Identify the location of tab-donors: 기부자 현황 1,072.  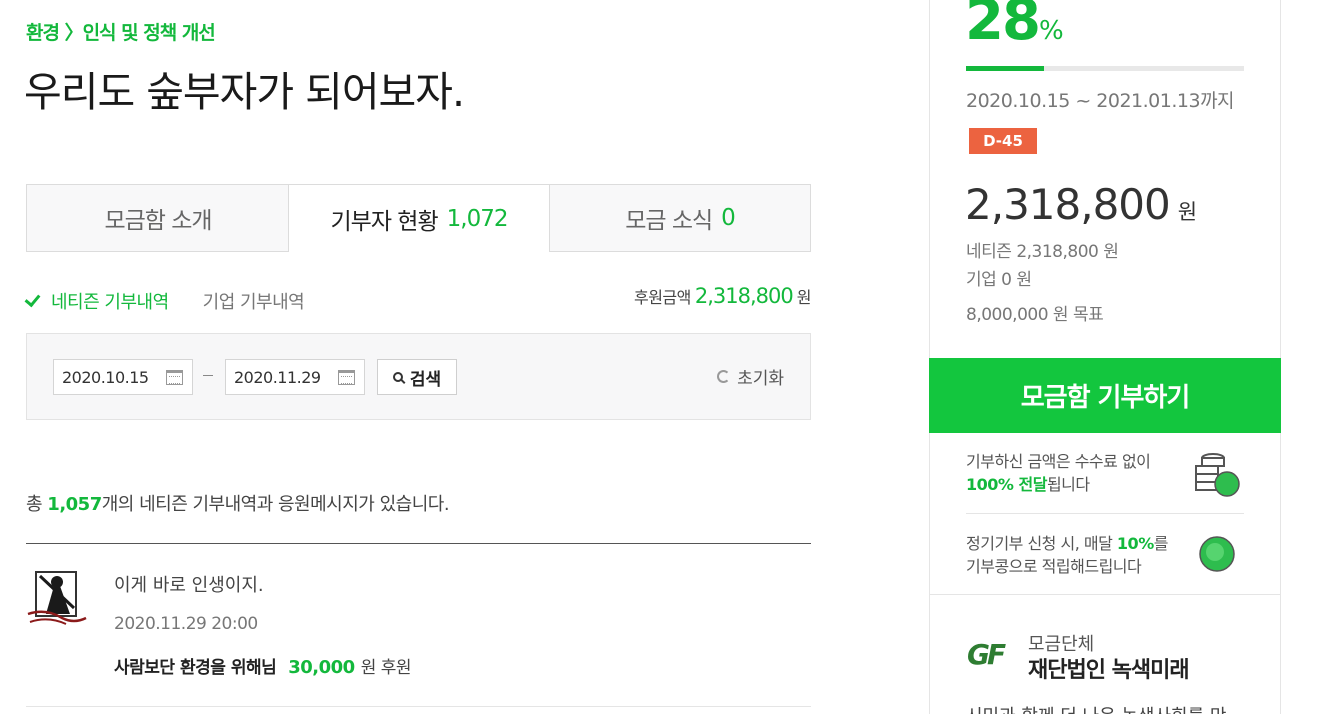
(419, 218).